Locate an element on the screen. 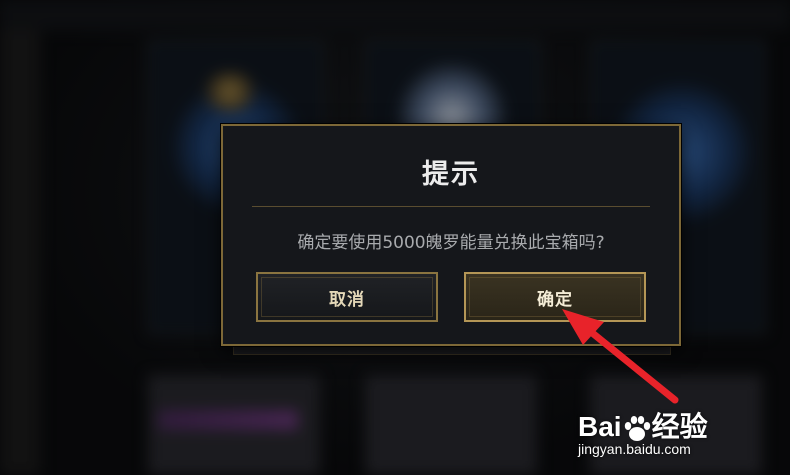 This screenshot has height=475, width=790. watermark-brand-right: 经验 is located at coordinates (679, 426).